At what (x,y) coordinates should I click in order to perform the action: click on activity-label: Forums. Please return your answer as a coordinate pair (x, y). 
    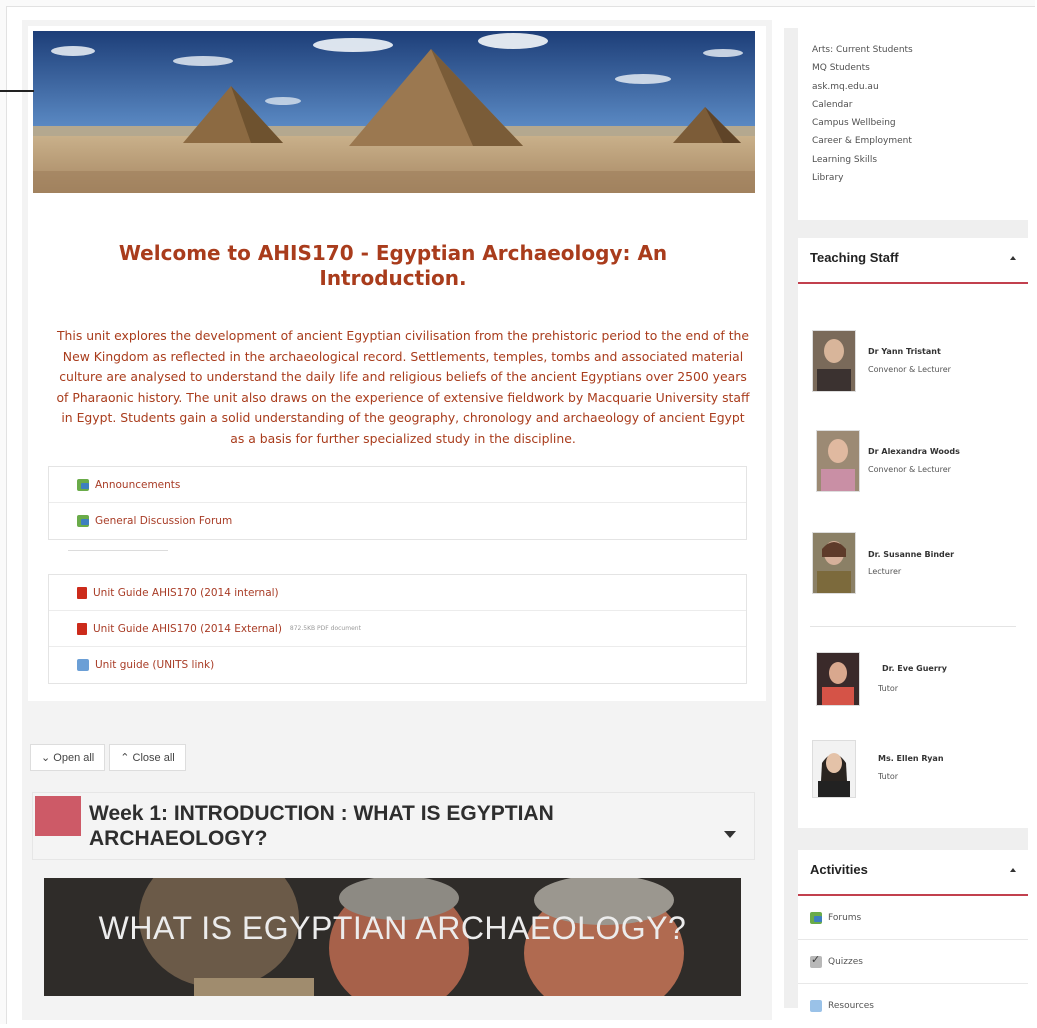
    Looking at the image, I should click on (844, 918).